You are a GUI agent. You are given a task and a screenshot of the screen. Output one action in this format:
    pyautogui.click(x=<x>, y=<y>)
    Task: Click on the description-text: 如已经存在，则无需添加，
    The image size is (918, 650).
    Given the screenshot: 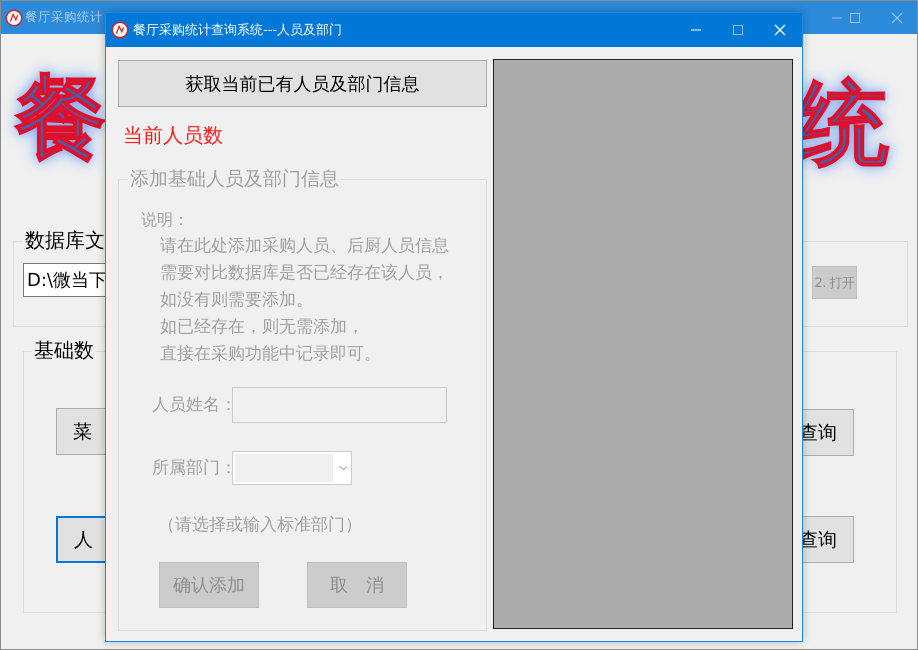 What is the action you would take?
    pyautogui.click(x=262, y=327)
    